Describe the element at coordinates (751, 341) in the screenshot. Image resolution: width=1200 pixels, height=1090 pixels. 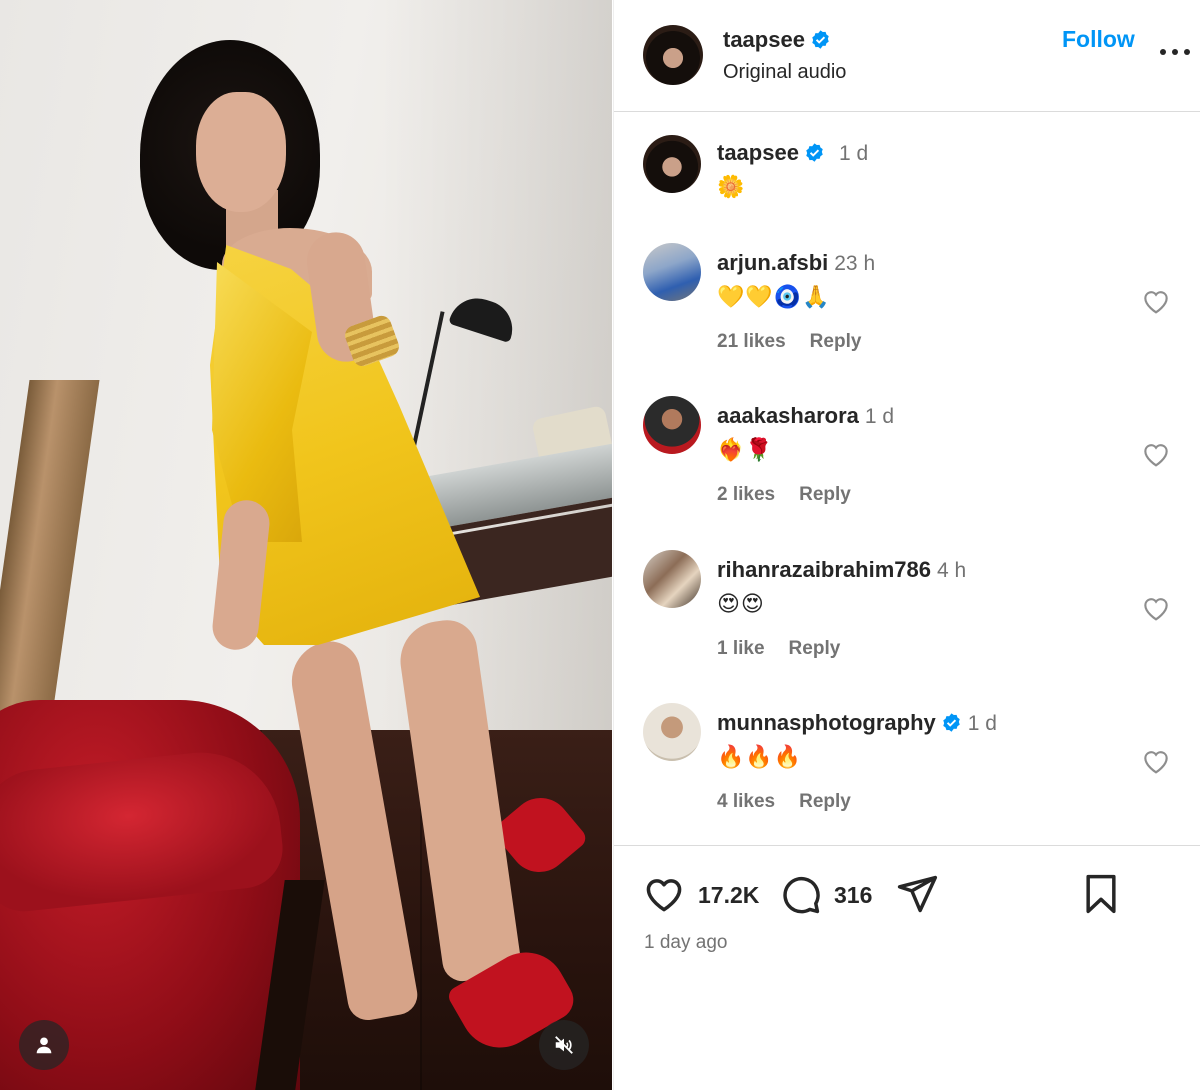
I see `comment-likes: 21 likes` at that location.